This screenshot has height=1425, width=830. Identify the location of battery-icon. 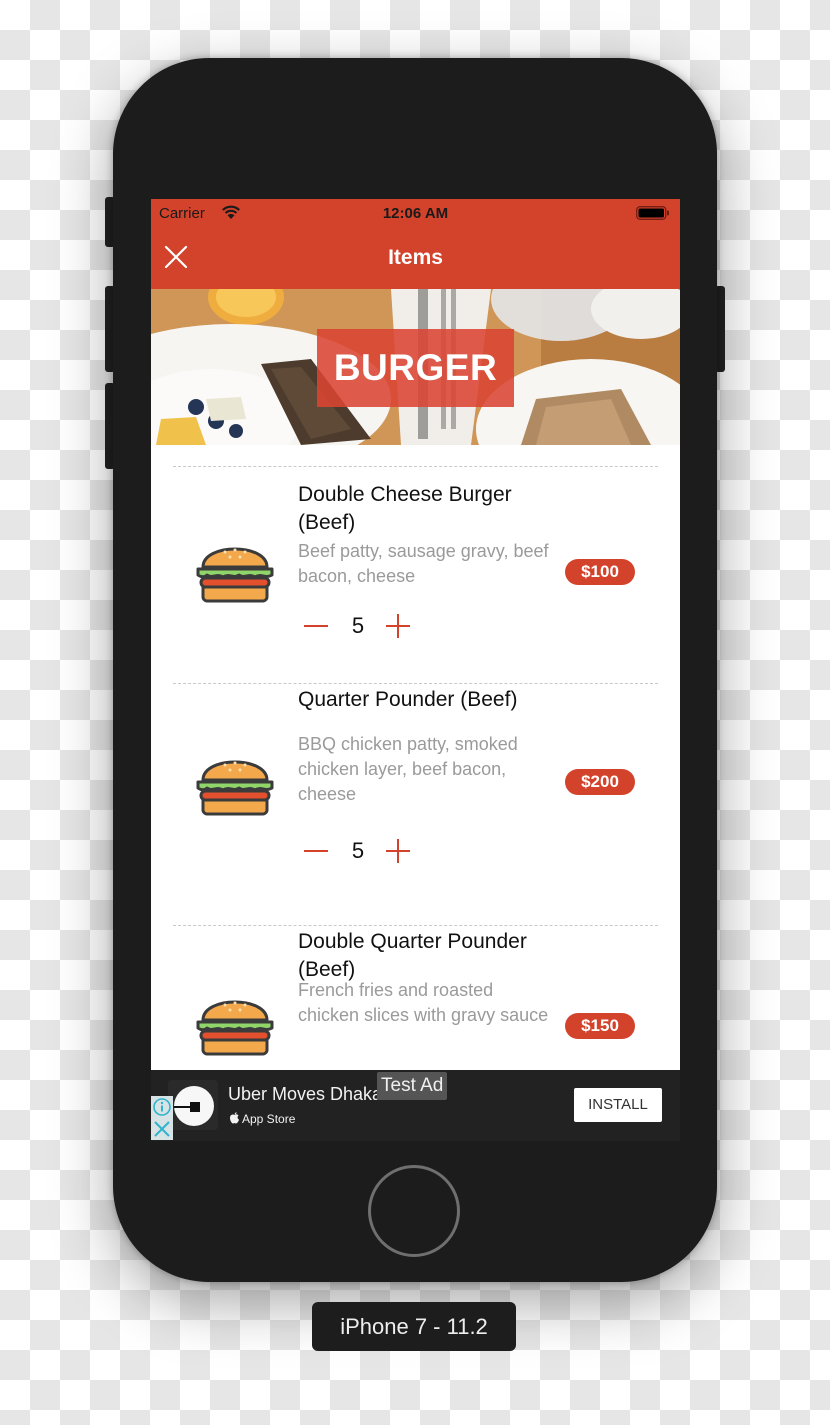
(652, 213).